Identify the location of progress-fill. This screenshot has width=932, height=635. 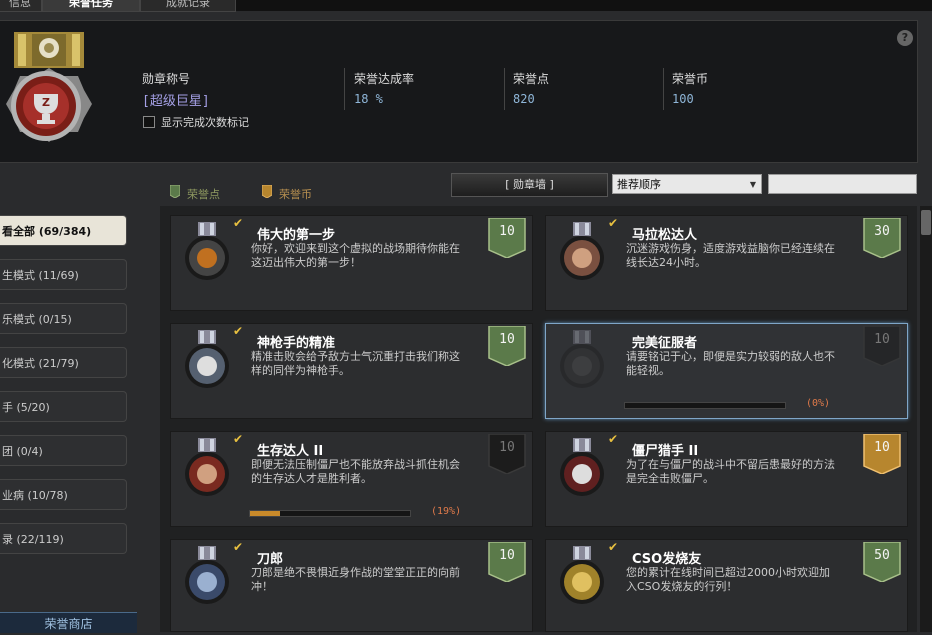
(265, 513).